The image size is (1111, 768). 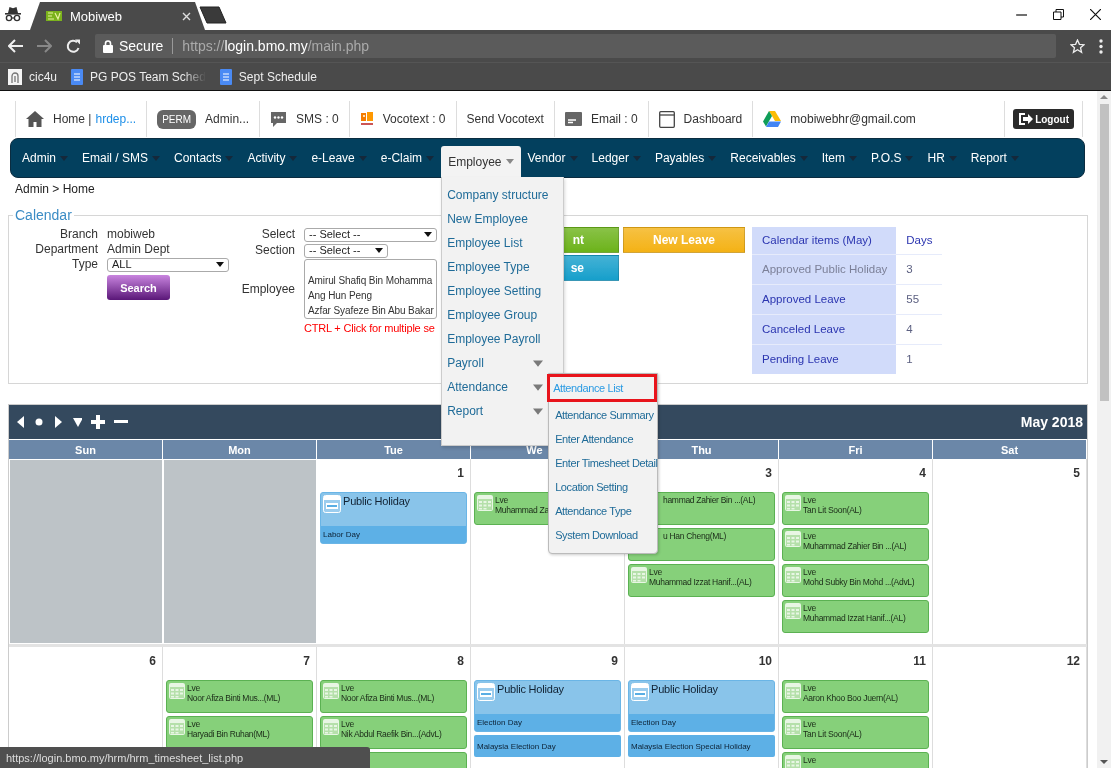 I want to click on triangle-logo-icon, so click(x=772, y=119).